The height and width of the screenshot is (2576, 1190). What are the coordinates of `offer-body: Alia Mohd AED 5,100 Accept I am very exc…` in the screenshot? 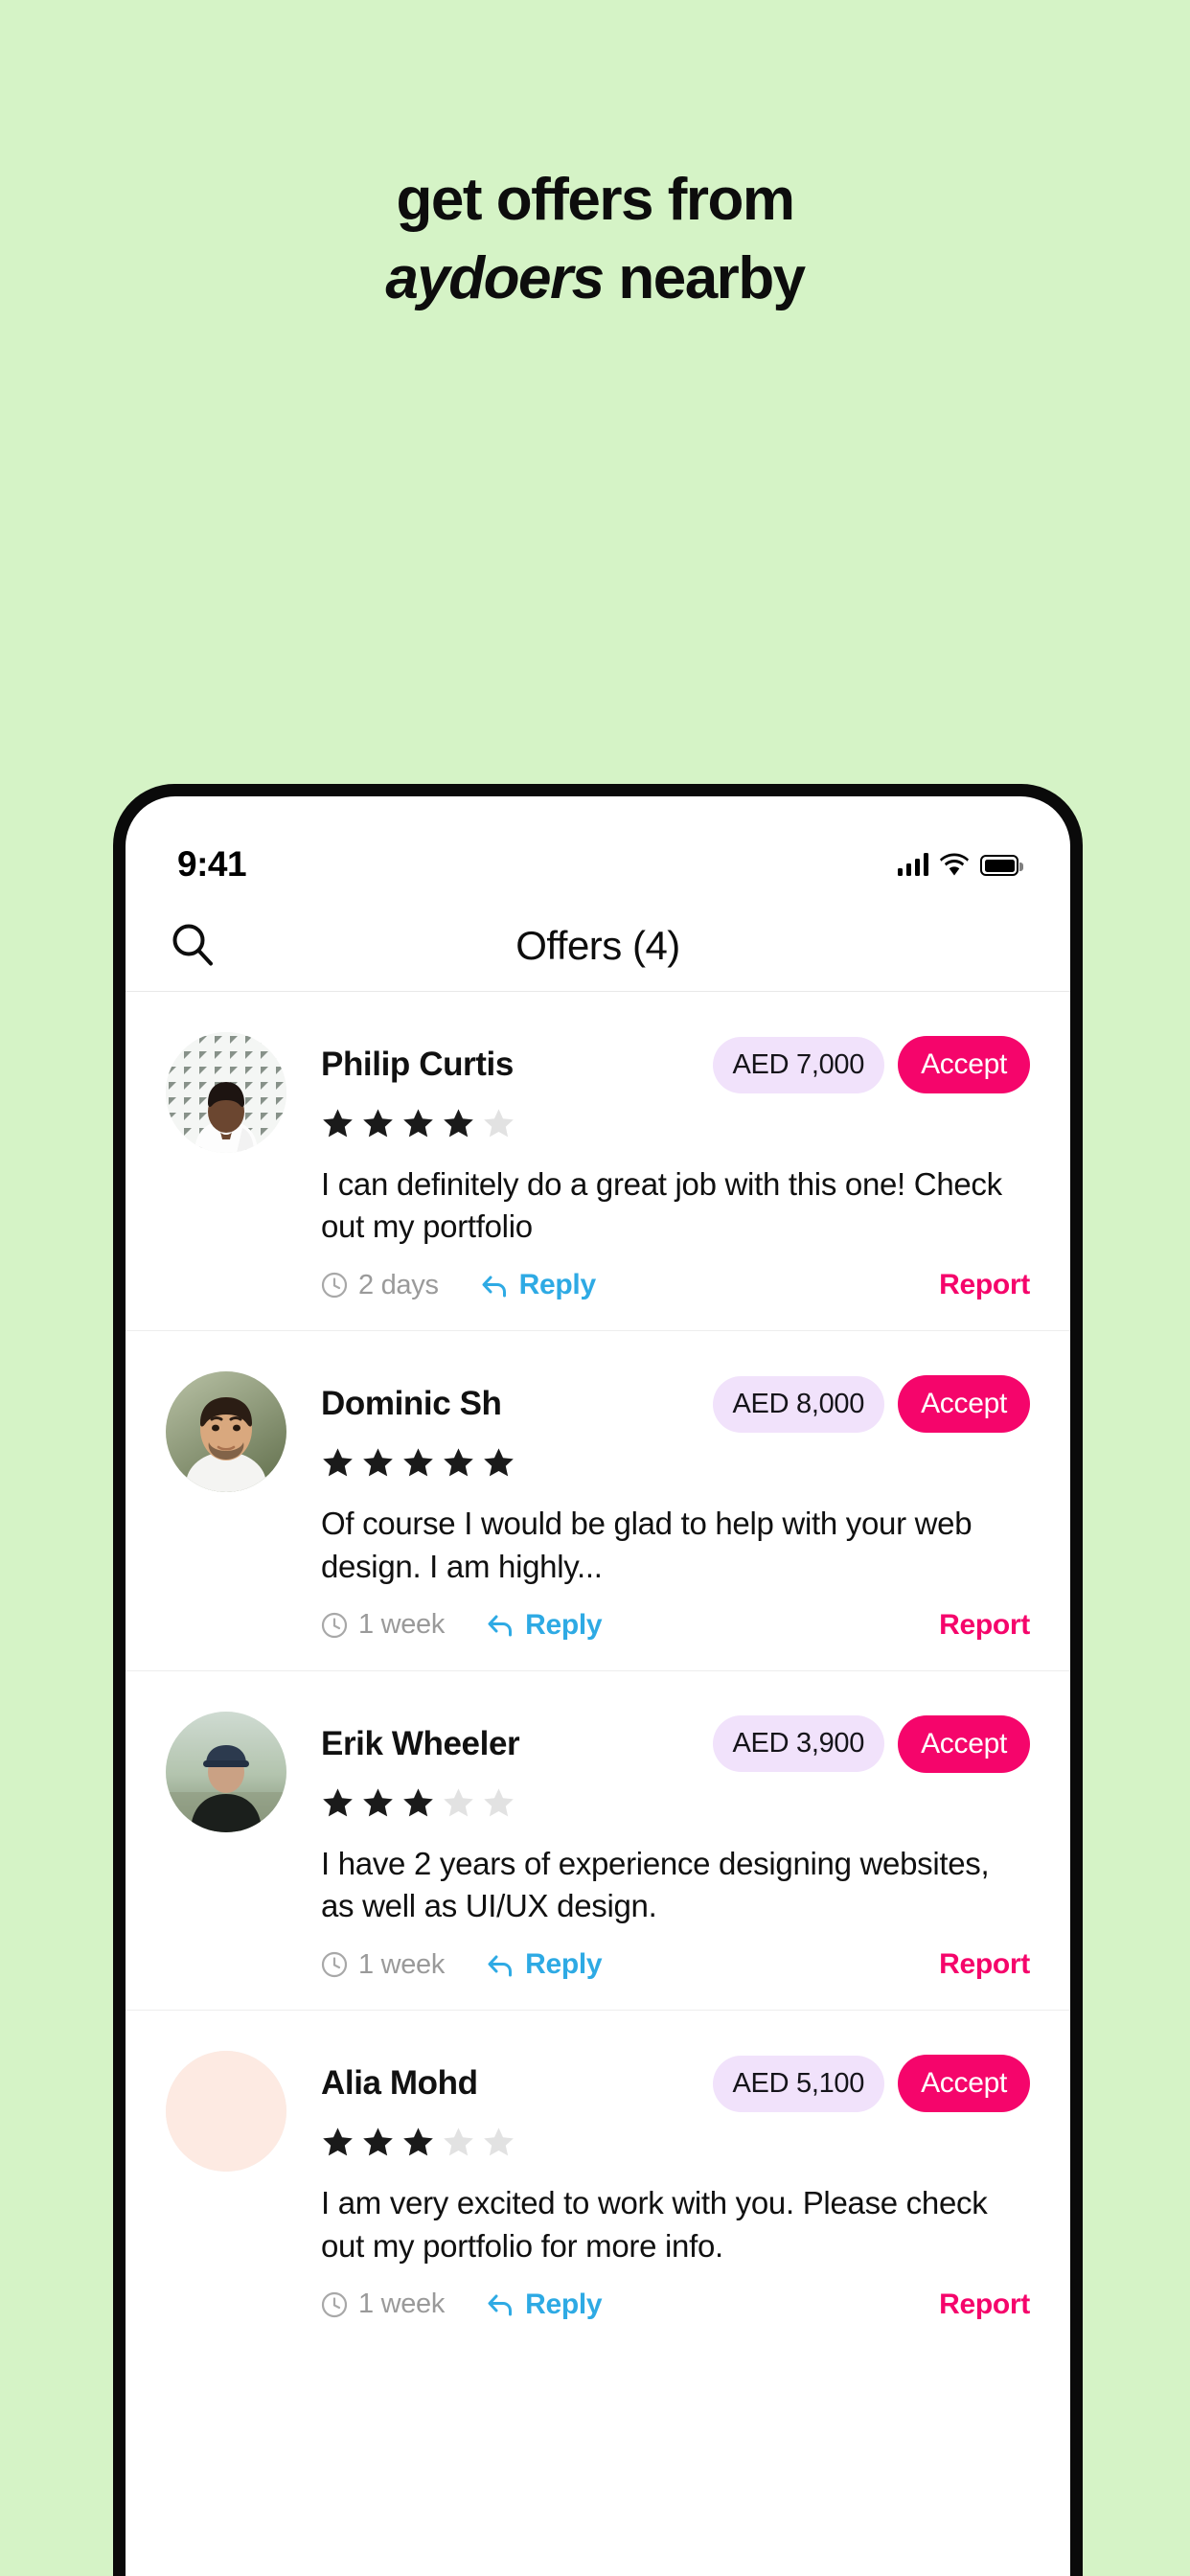 It's located at (676, 2185).